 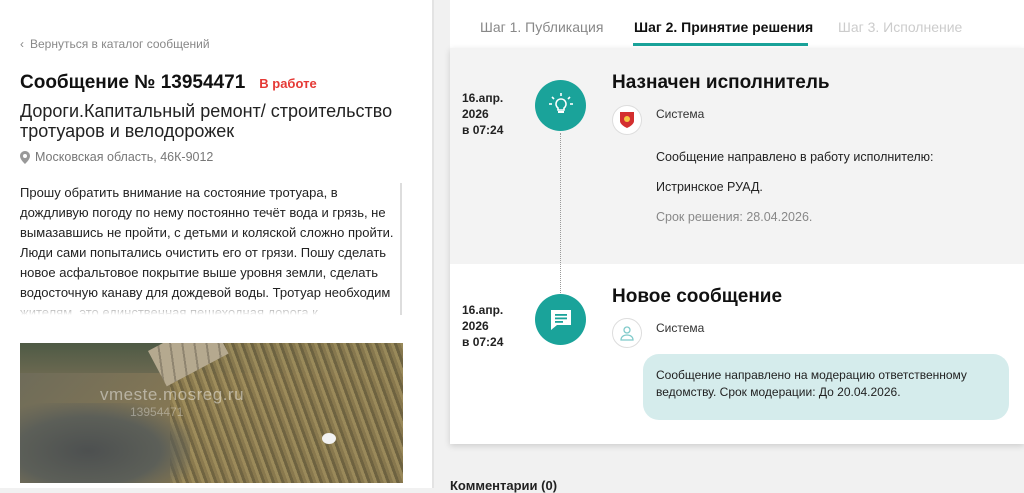 I want to click on event-title: Новое сообщение, so click(x=697, y=296).